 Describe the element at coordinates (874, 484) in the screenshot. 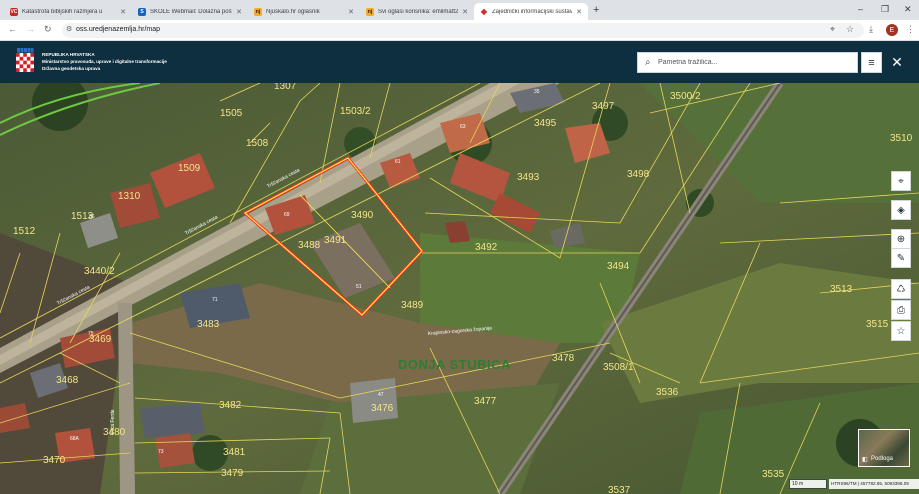

I see `coordinates-readout: HTRS96/TM | 457782.65, 5093396.09` at that location.